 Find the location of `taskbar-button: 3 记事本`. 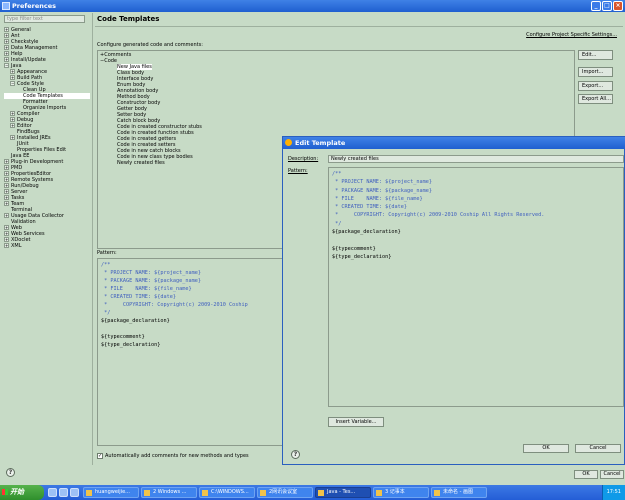

taskbar-button: 3 记事本 is located at coordinates (401, 492).